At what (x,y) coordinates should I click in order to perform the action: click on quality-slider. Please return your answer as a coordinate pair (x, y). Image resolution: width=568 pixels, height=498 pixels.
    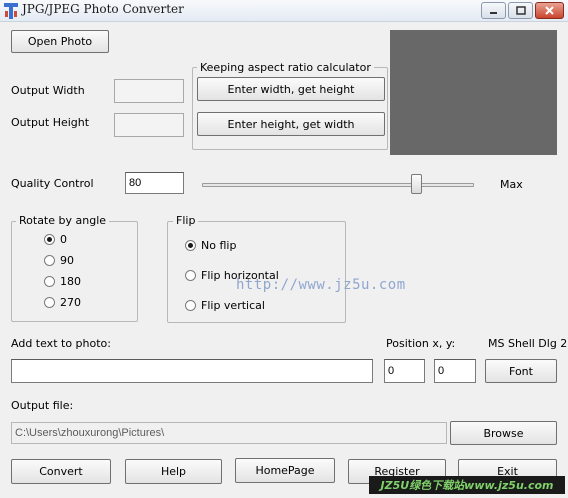
    Looking at the image, I should click on (338, 185).